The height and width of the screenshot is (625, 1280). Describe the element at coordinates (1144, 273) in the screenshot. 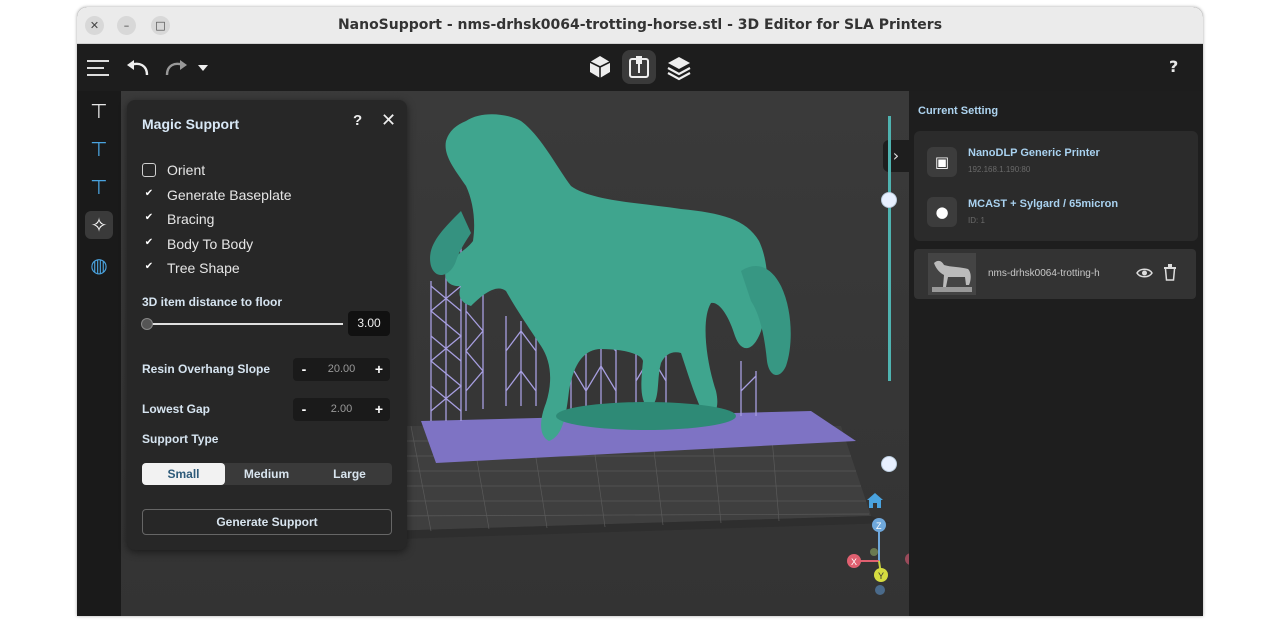

I see `visibility-eye-icon` at that location.